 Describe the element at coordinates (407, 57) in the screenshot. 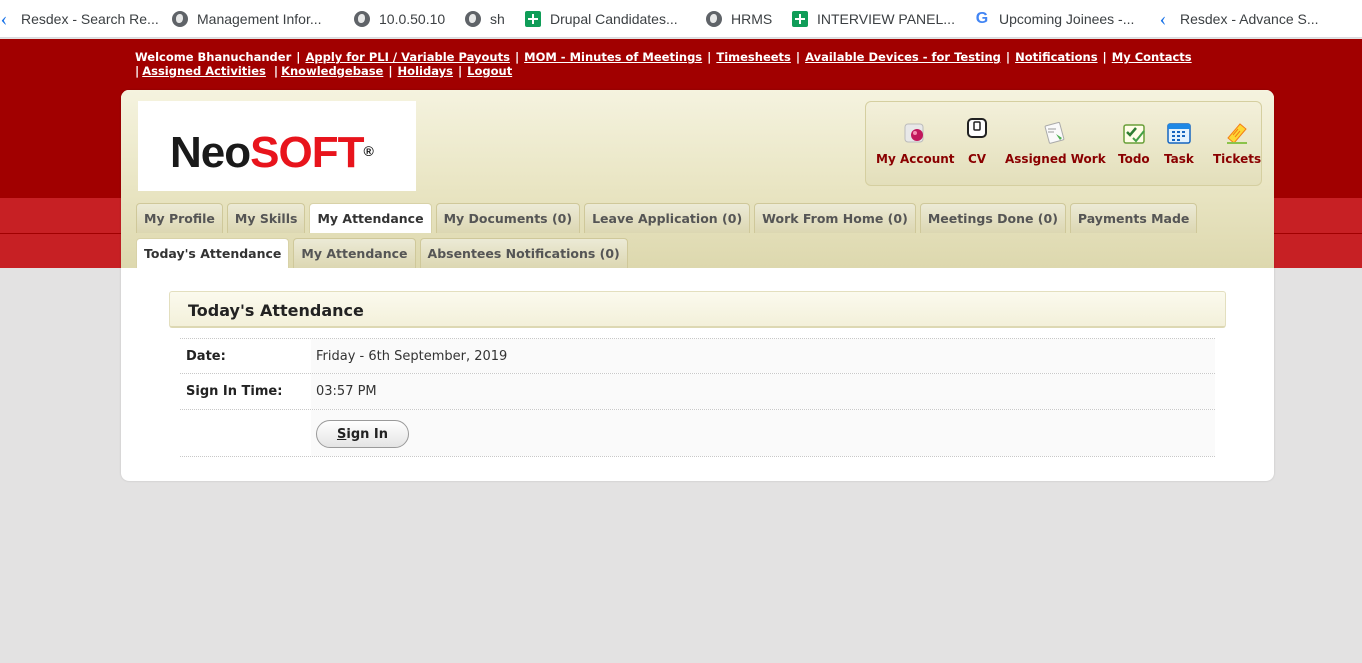

I see `link-apply-pli: Apply for PLI / Variable Payouts` at that location.